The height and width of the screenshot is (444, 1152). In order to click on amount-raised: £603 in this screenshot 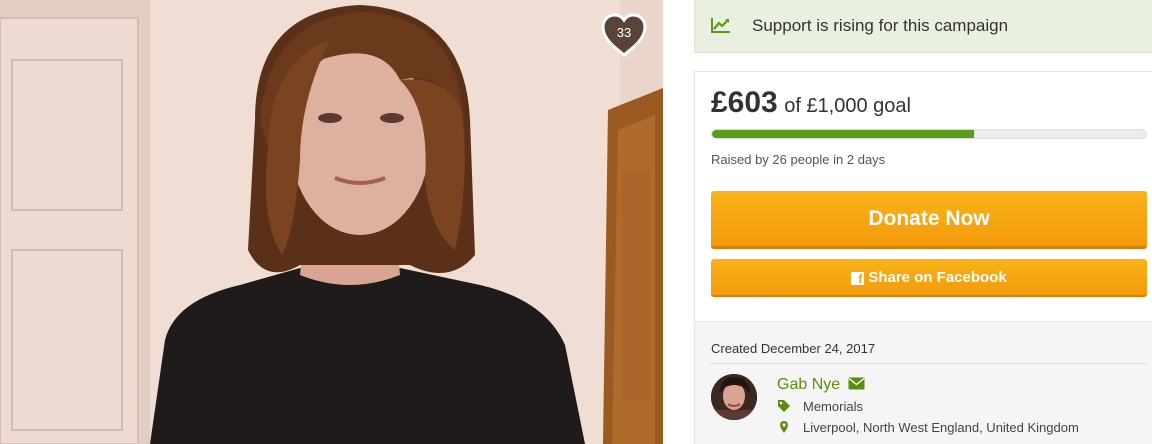, I will do `click(744, 102)`.